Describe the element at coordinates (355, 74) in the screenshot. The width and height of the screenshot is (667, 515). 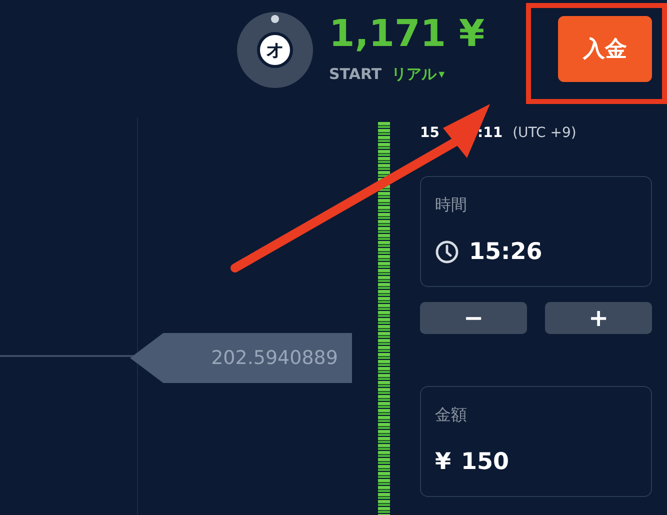
I see `account-level: START` at that location.